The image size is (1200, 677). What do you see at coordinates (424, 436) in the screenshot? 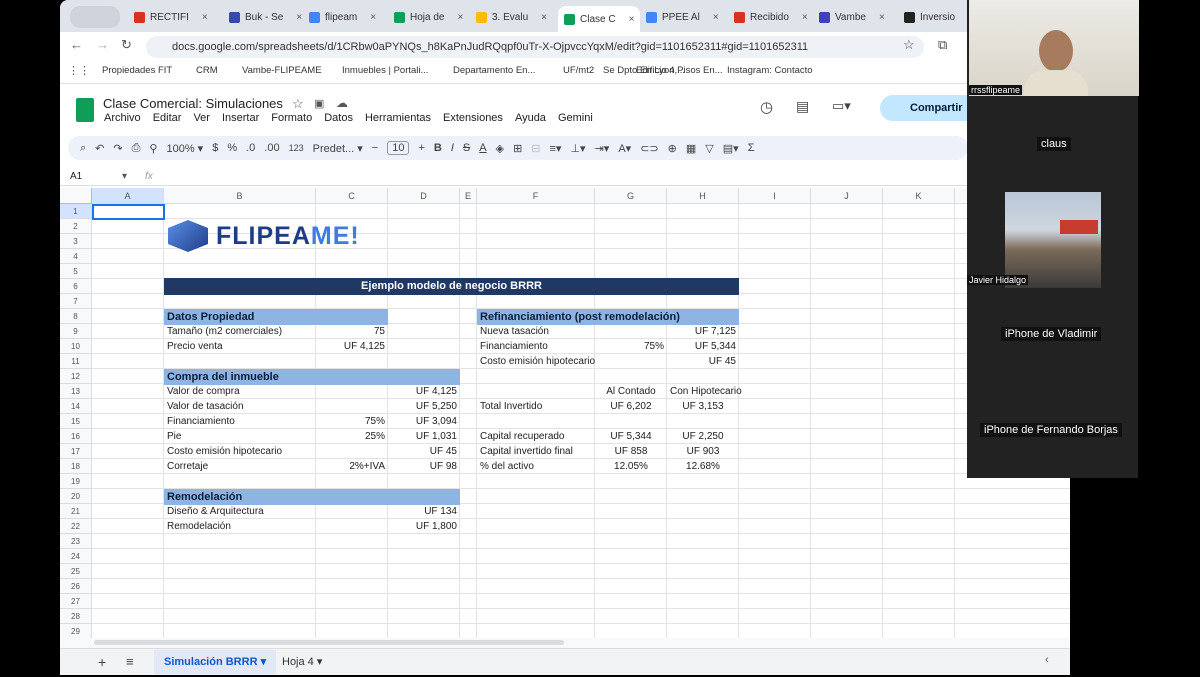
I see `cell-d16: UF 1,031` at bounding box center [424, 436].